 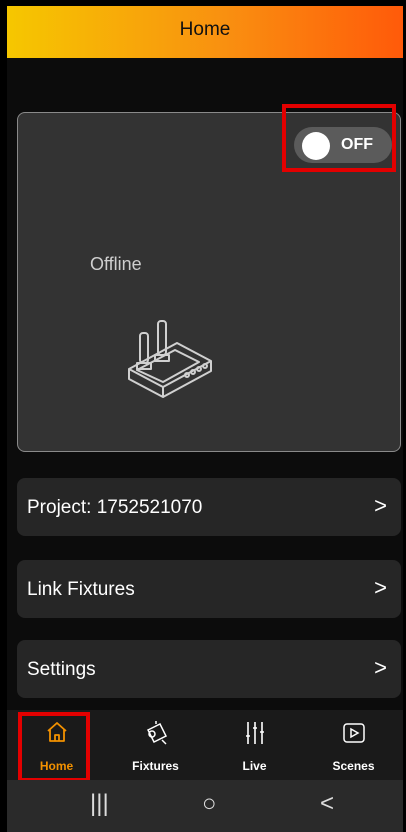 I want to click on settings-row: Settings >, so click(x=209, y=669).